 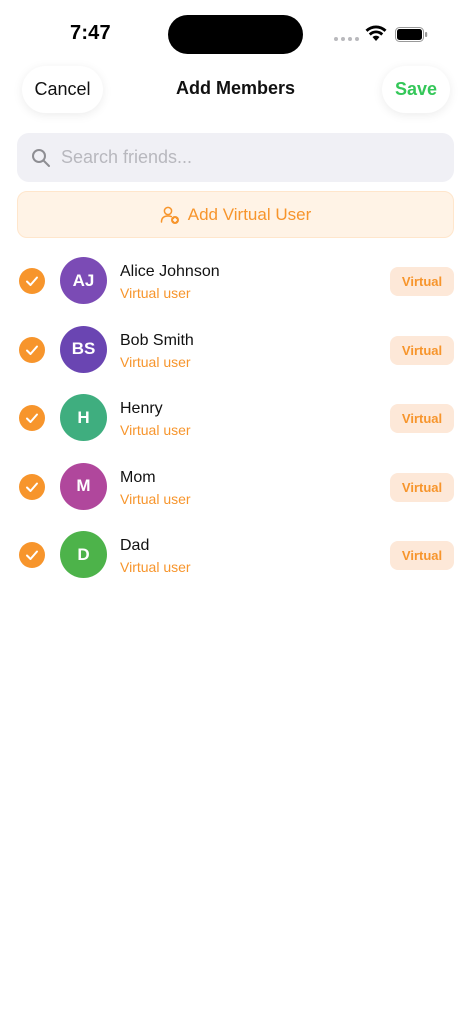 I want to click on list-item: D Dad Virtual user Virtual, so click(x=235, y=560).